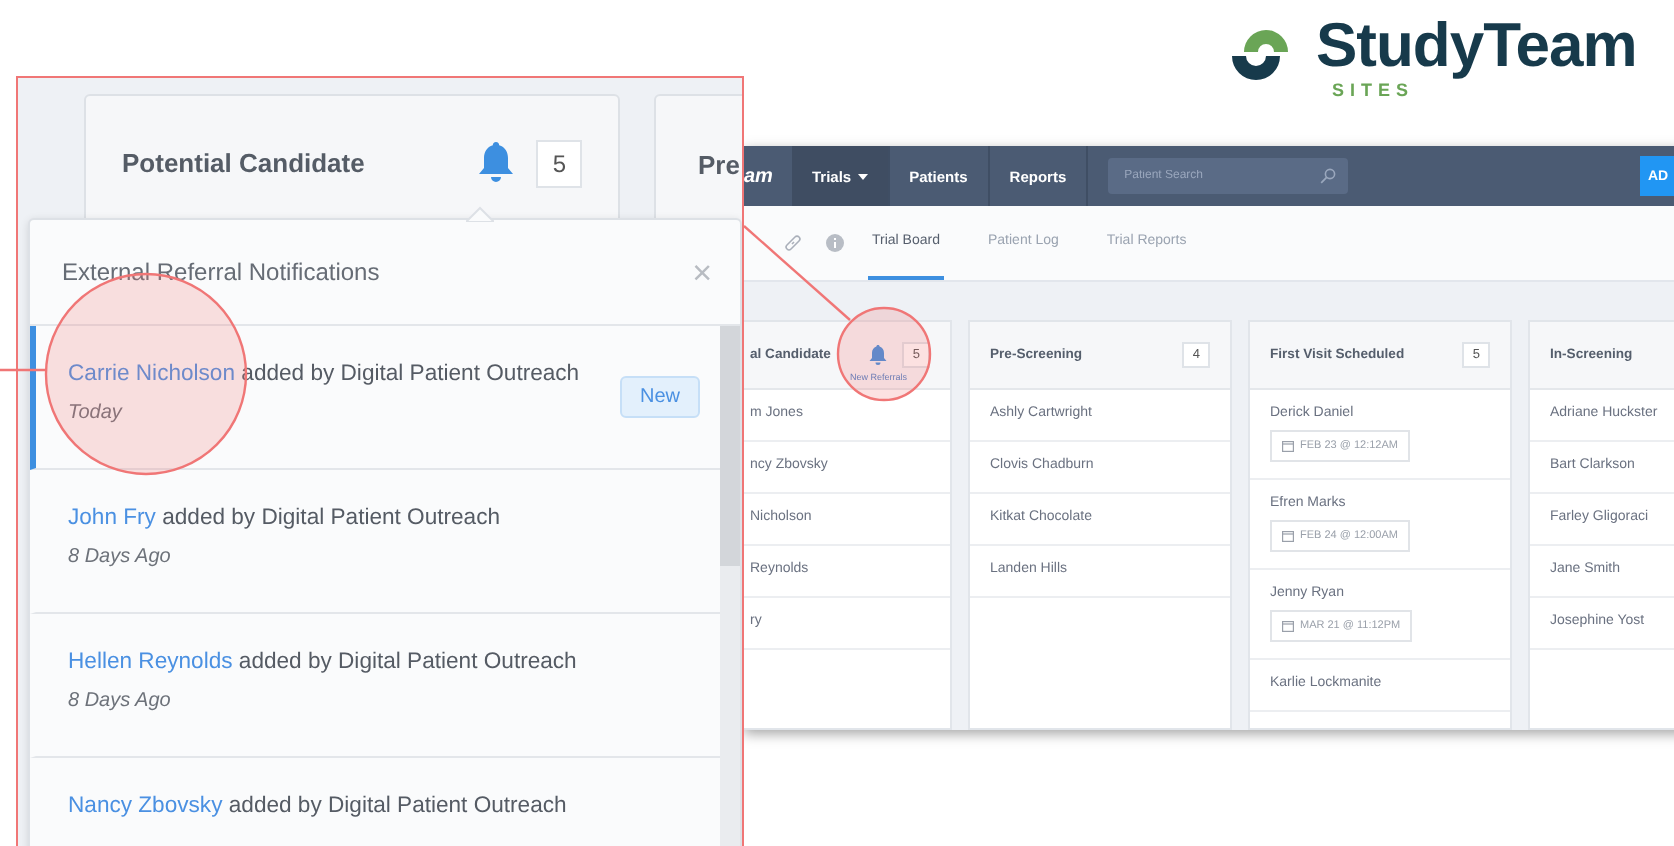 This screenshot has height=846, width=1674. What do you see at coordinates (221, 272) in the screenshot?
I see `popup-title: External Referral Notifications` at bounding box center [221, 272].